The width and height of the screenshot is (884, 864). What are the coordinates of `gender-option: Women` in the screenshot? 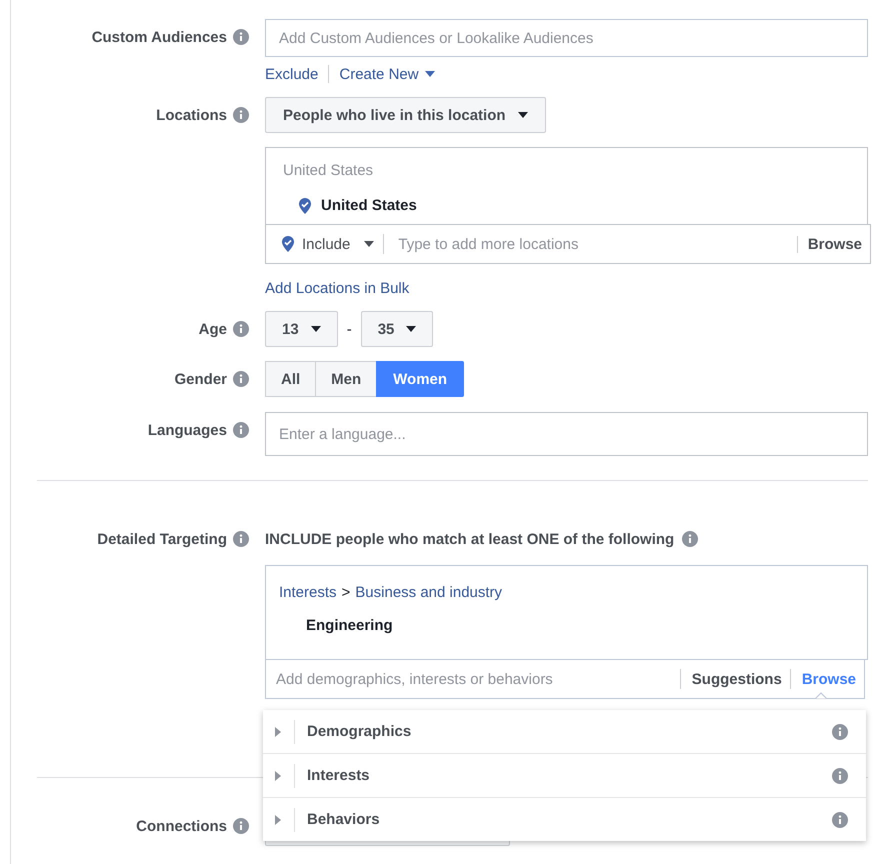 It's located at (420, 379).